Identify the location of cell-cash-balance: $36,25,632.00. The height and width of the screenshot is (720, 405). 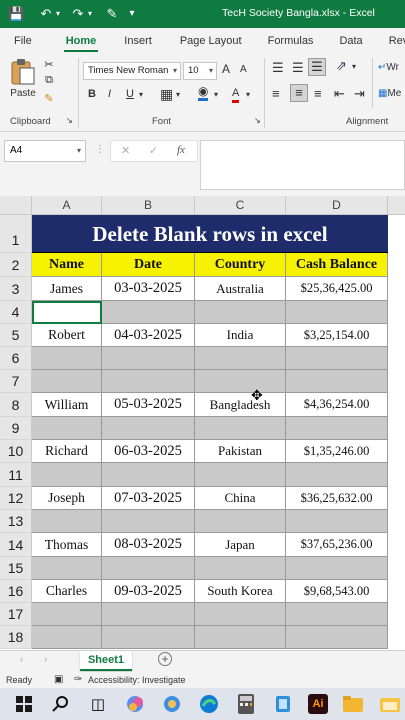
(337, 498).